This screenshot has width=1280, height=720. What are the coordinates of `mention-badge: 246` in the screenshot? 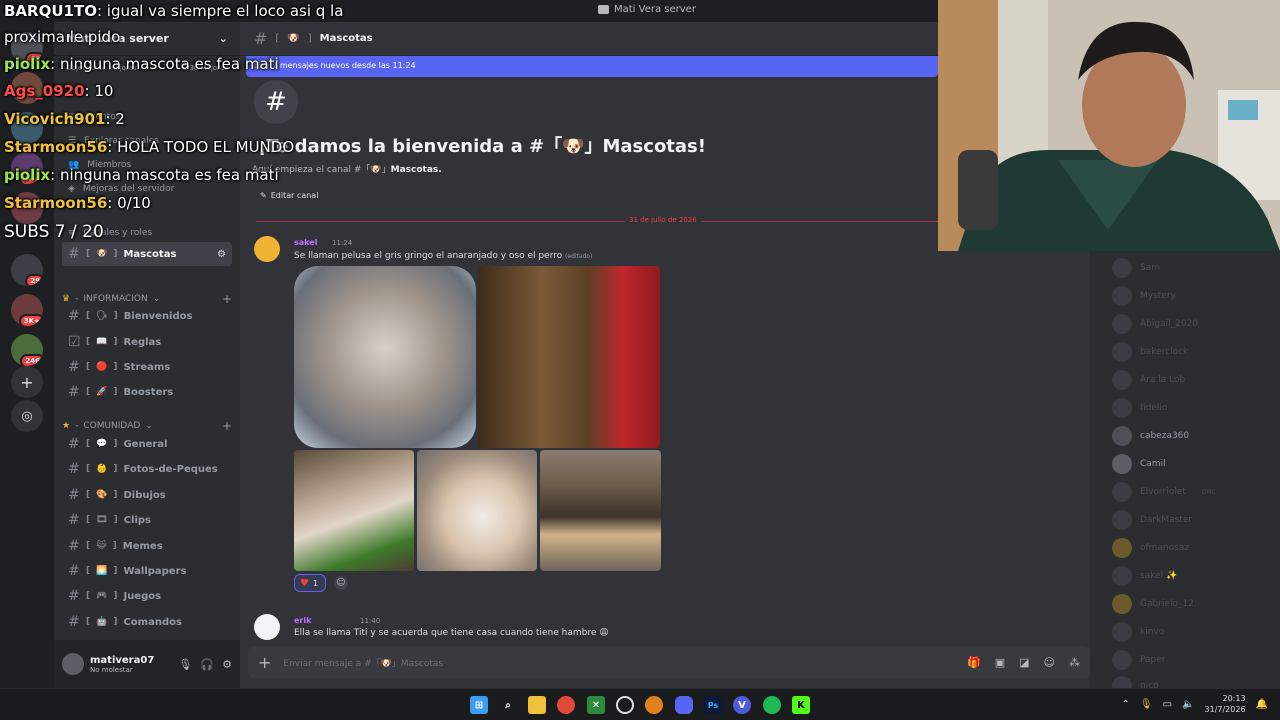 It's located at (31, 360).